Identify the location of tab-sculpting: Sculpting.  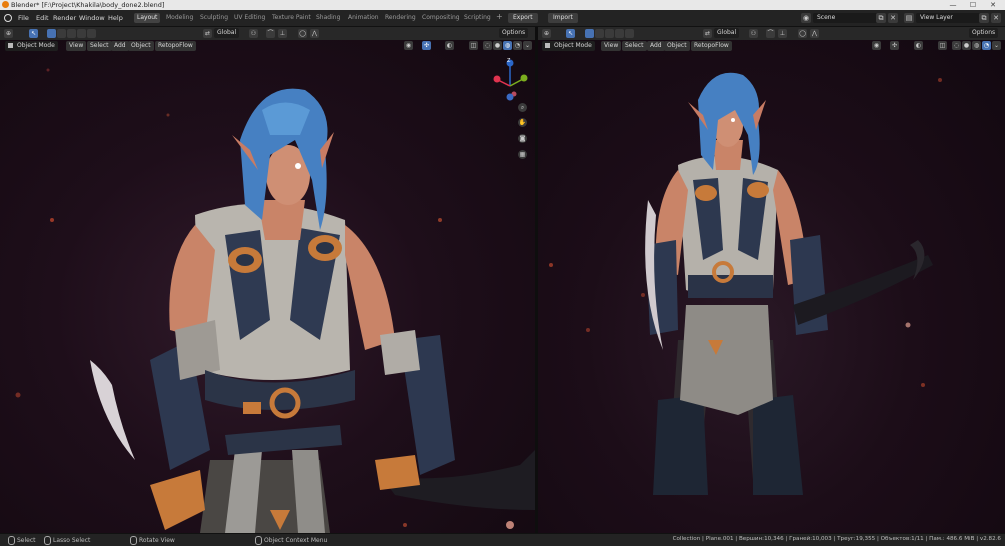
(214, 17).